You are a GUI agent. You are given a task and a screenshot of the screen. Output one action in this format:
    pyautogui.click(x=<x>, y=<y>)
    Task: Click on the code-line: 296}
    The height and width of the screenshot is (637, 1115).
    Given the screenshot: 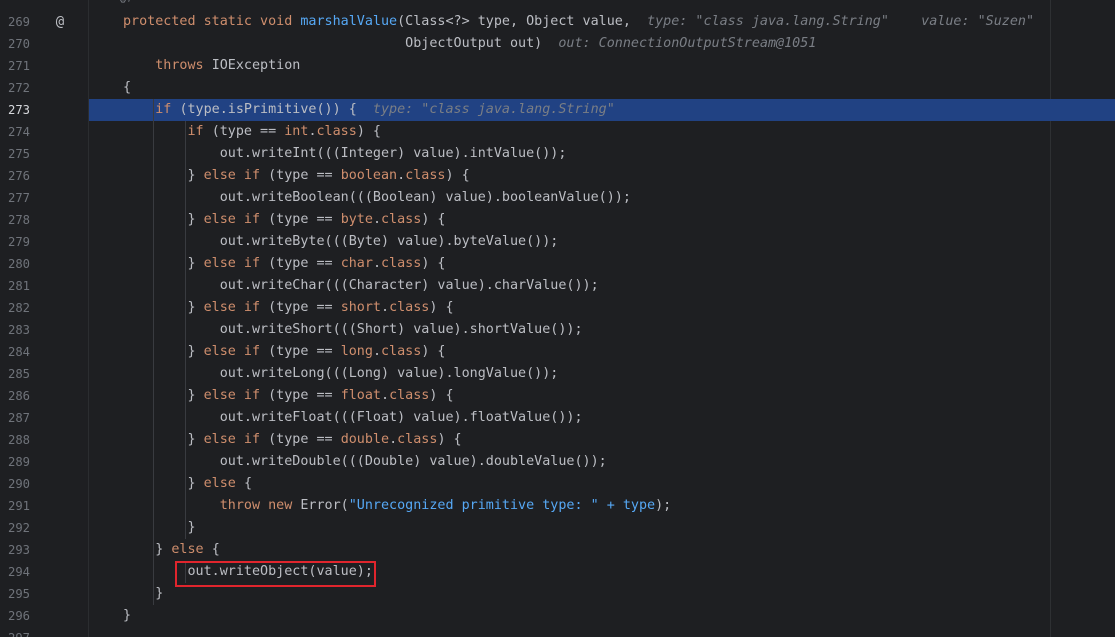 What is the action you would take?
    pyautogui.click(x=557, y=616)
    